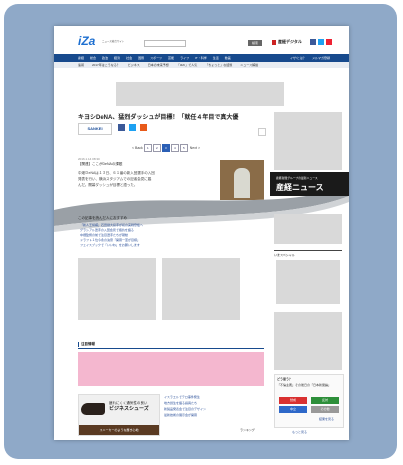  I want to click on ranking-more-link: もっと見る, so click(299, 432).